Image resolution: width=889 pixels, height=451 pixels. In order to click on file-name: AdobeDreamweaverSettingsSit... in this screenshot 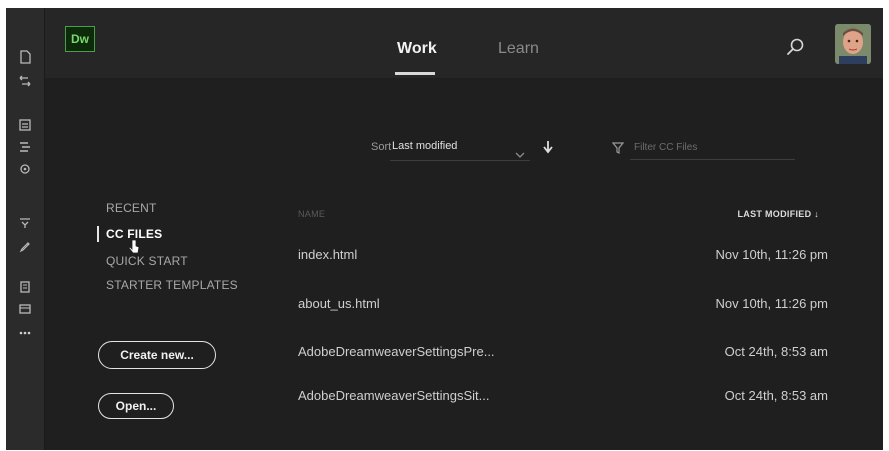, I will do `click(394, 395)`.